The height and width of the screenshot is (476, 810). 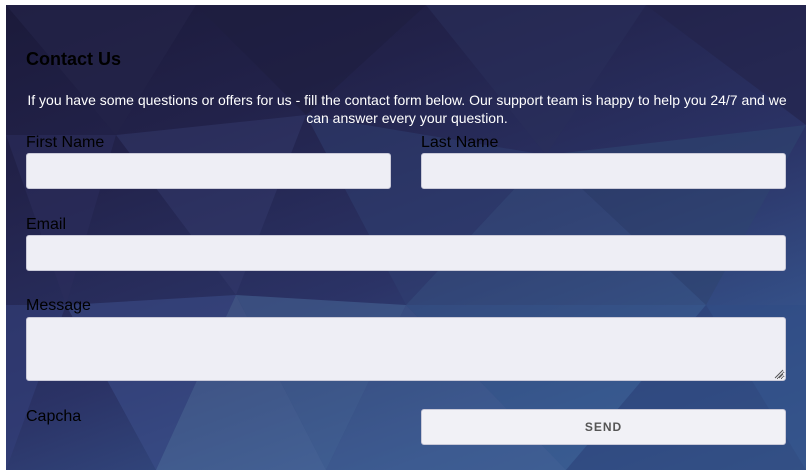 What do you see at coordinates (406, 253) in the screenshot?
I see `email-input` at bounding box center [406, 253].